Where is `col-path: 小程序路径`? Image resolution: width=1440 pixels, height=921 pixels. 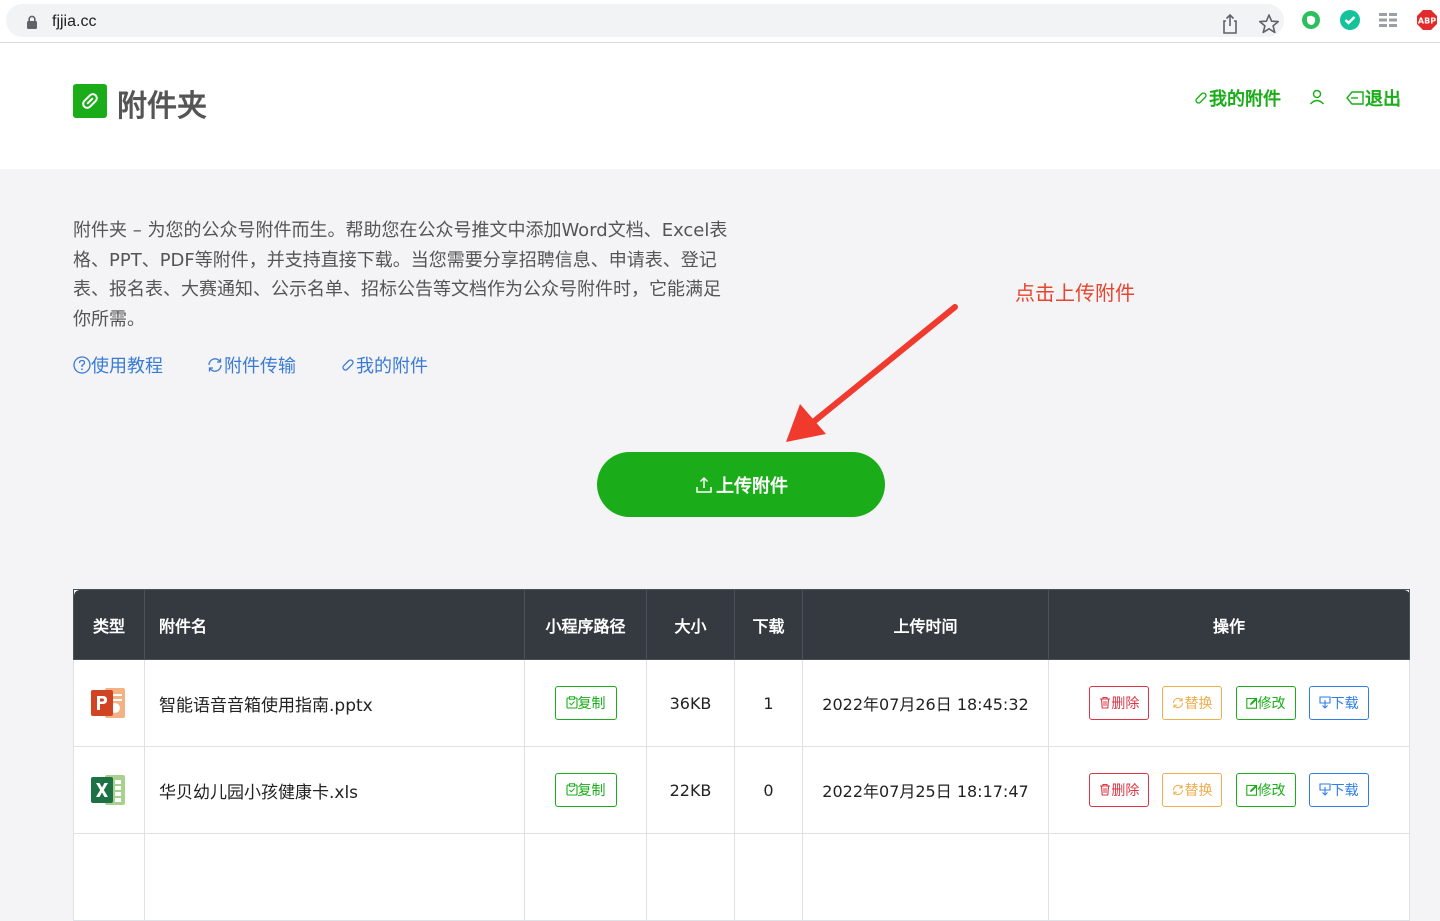
col-path: 小程序路径 is located at coordinates (585, 624).